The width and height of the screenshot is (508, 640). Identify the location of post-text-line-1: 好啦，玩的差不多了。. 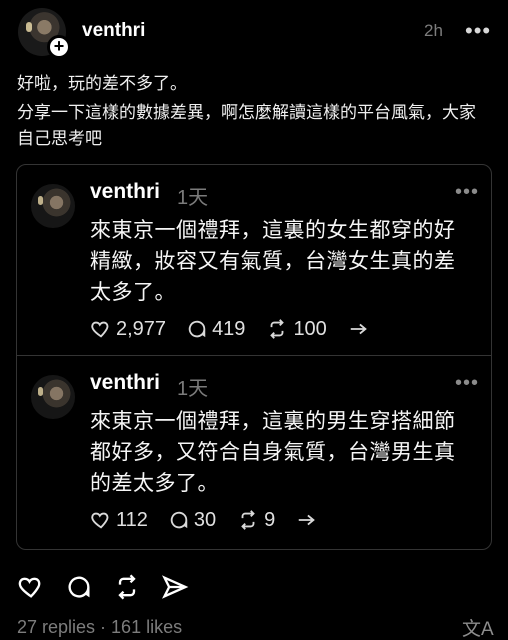
(102, 83).